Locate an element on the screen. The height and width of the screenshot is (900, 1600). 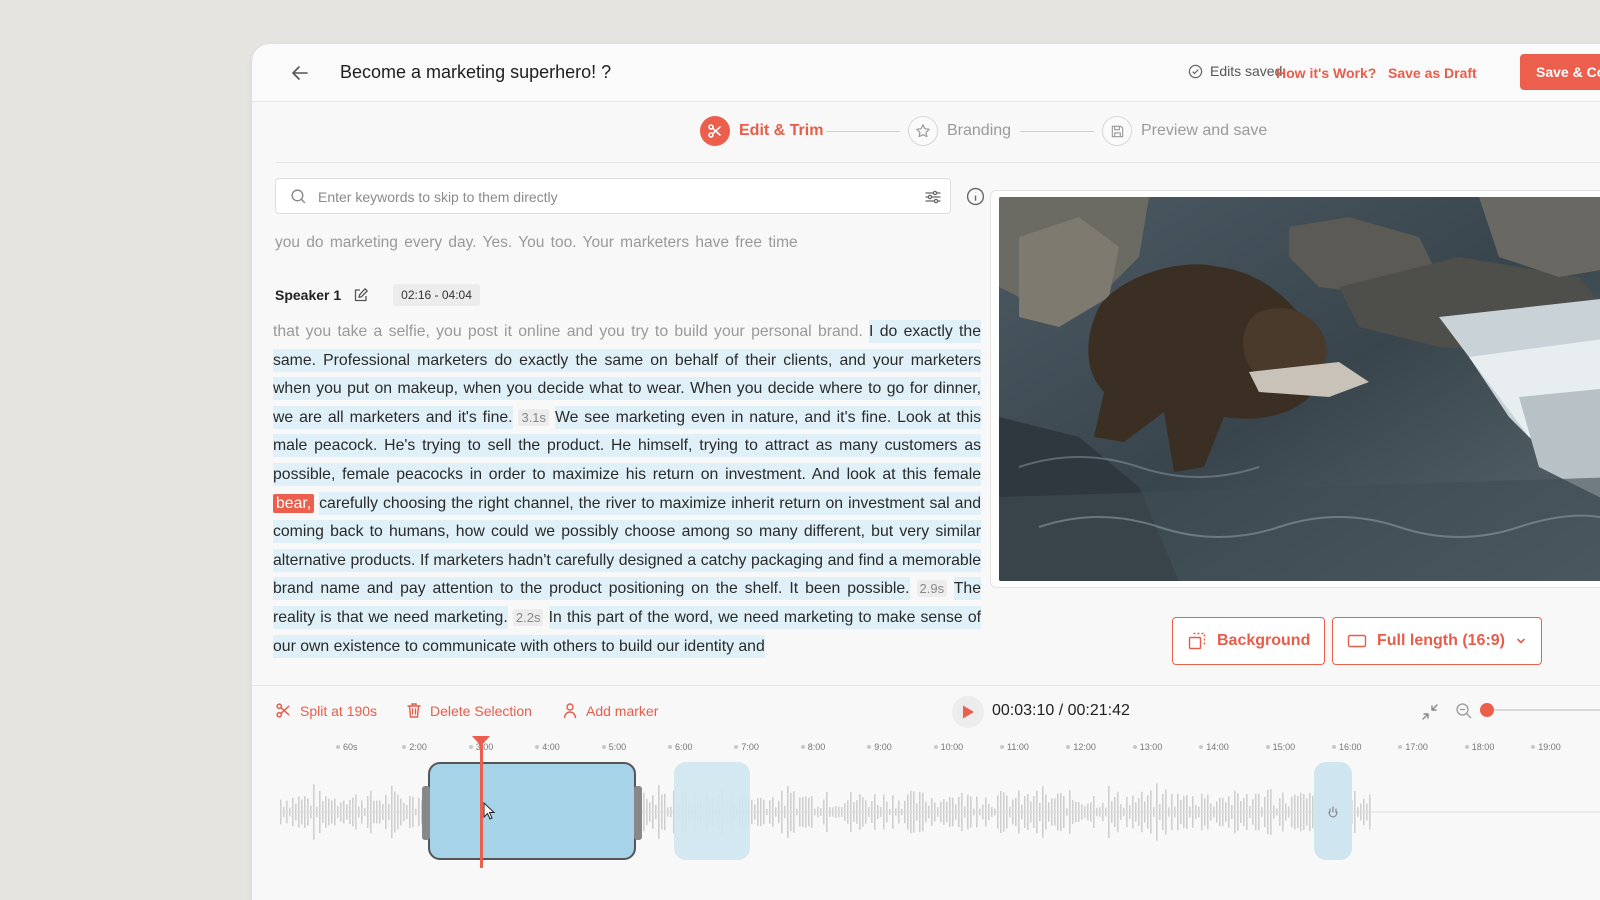
page-title: Become a marketing superhero! ? is located at coordinates (476, 72).